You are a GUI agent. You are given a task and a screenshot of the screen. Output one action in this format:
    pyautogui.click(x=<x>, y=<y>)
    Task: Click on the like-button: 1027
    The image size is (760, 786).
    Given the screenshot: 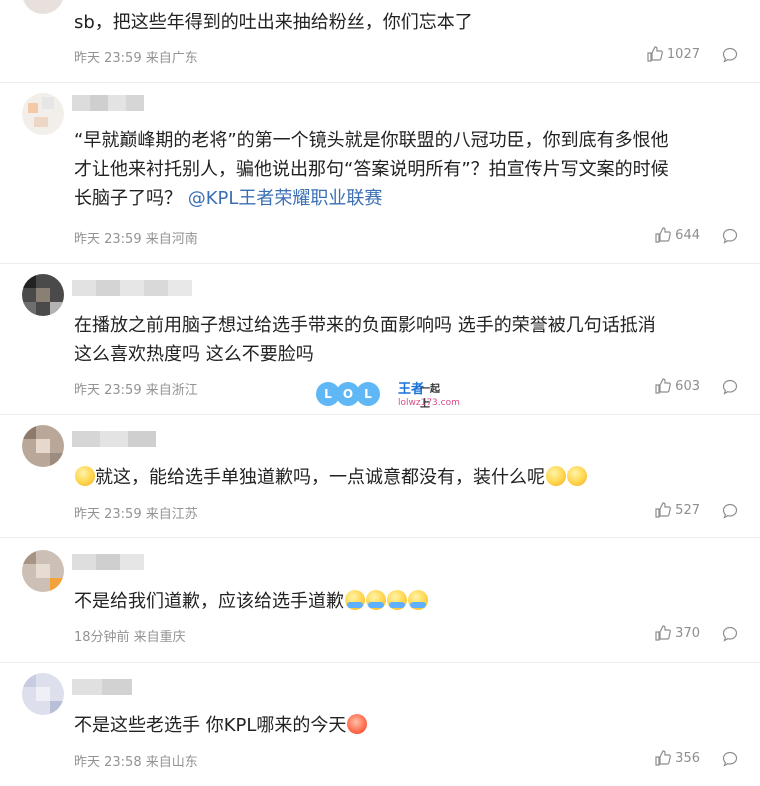 What is the action you would take?
    pyautogui.click(x=673, y=54)
    